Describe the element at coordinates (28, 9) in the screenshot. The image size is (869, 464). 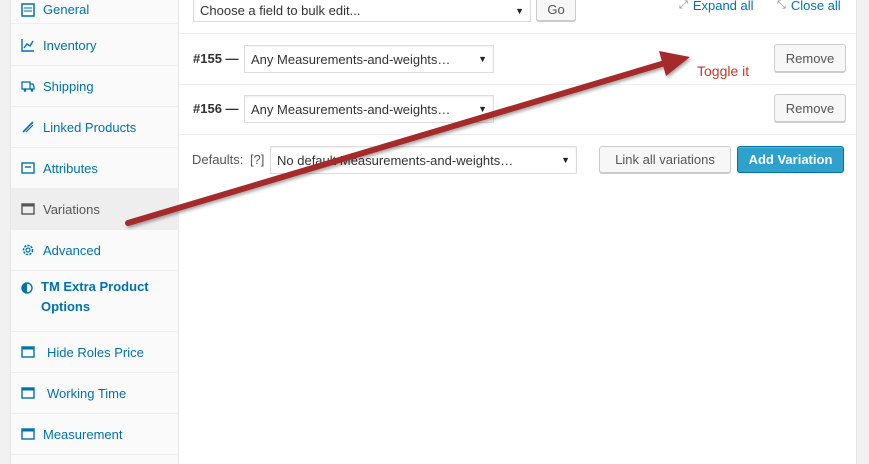
I see `general-icon` at that location.